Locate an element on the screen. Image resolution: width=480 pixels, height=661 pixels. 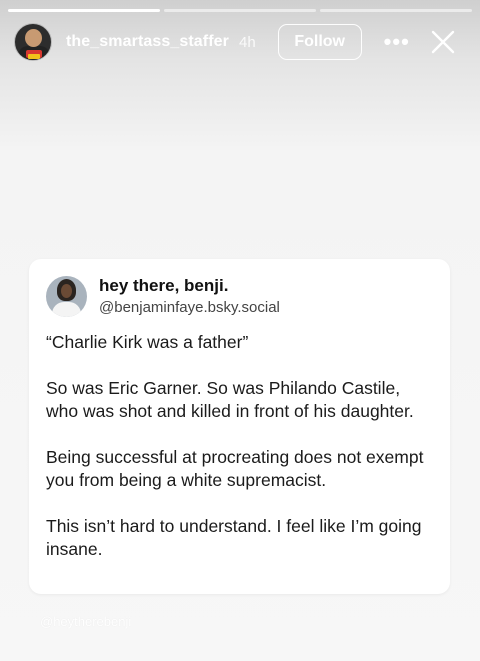
post-paragraph: “Charlie Kirk was a father” is located at coordinates (147, 342).